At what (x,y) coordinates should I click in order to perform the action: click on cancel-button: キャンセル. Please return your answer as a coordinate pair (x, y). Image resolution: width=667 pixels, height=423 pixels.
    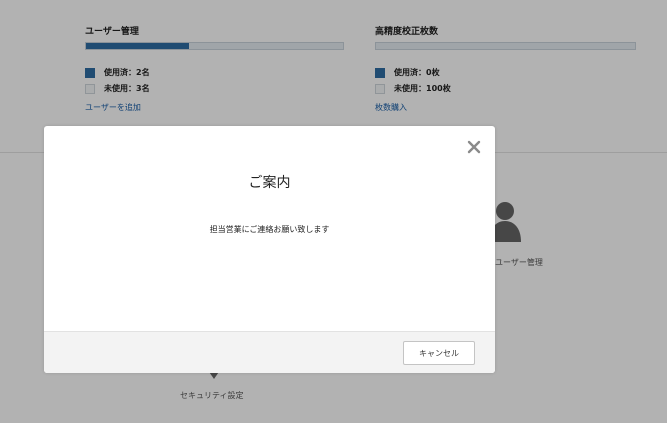
    Looking at the image, I should click on (439, 353).